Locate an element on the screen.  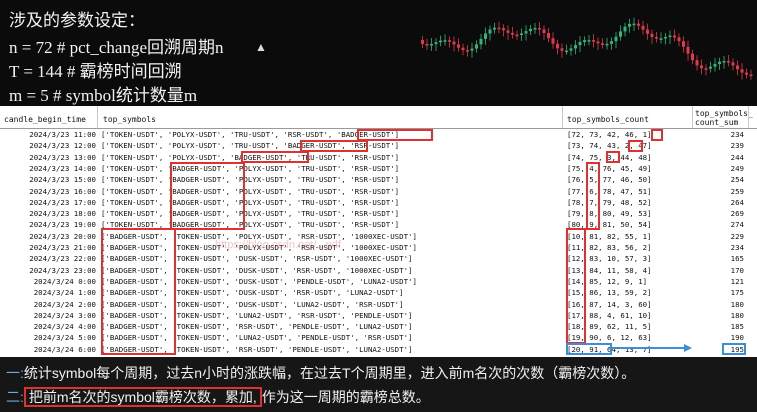
cell-sum: 190 is located at coordinates (722, 337).